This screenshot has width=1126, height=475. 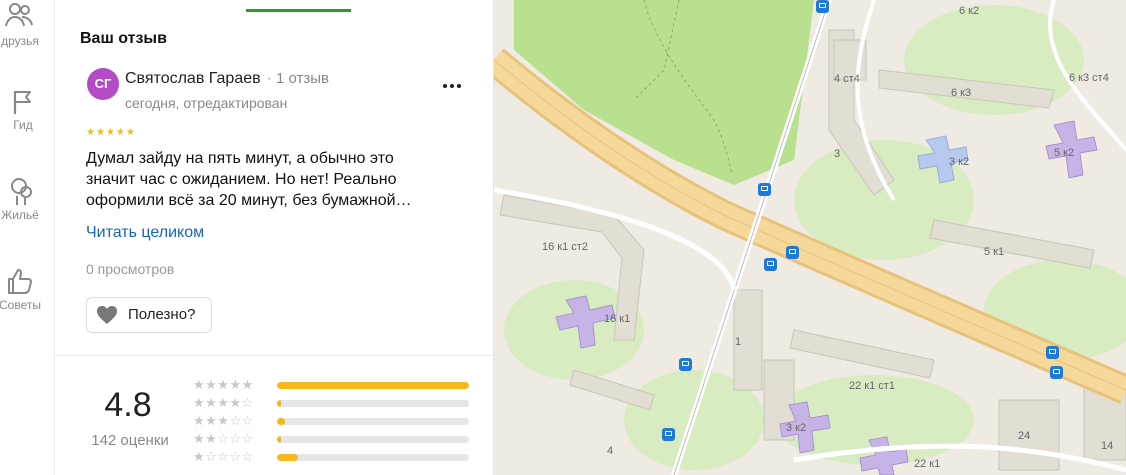 I want to click on views-count: 0 просмотров, so click(x=130, y=269).